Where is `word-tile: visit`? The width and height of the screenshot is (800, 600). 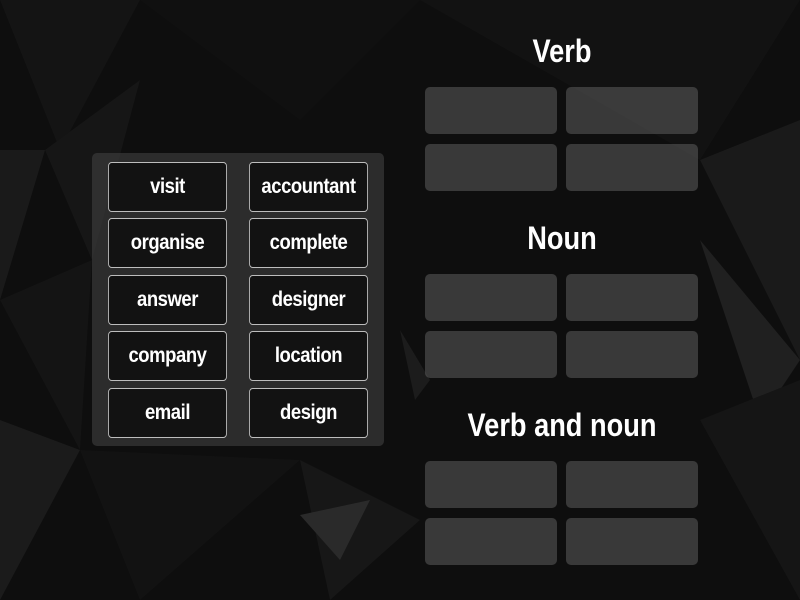 word-tile: visit is located at coordinates (167, 187).